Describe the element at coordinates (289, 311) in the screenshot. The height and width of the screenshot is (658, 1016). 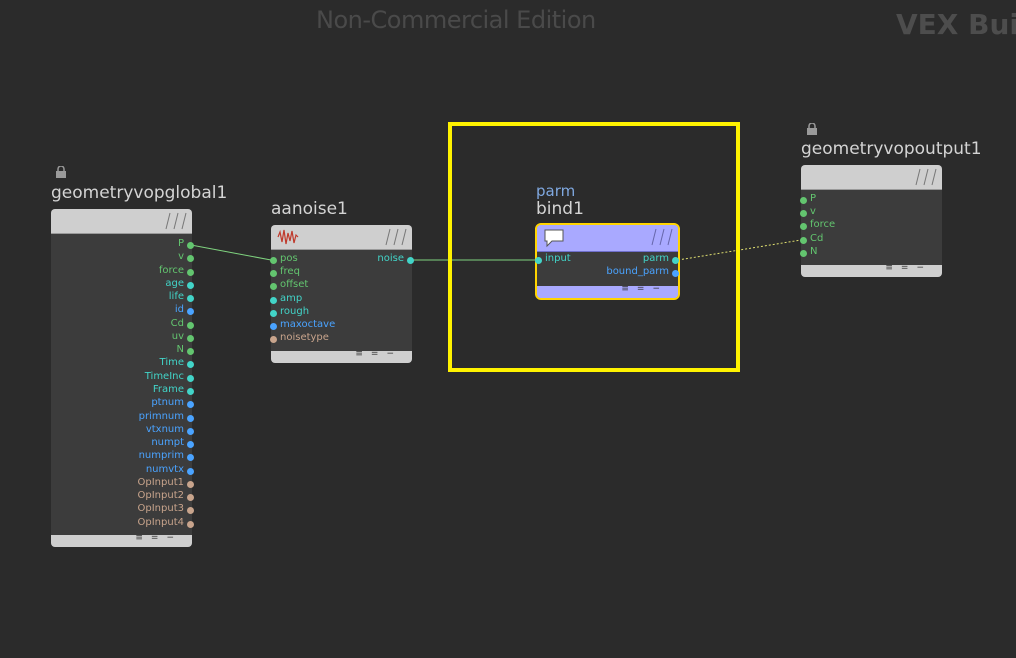
I see `noise-input-port: rough` at that location.